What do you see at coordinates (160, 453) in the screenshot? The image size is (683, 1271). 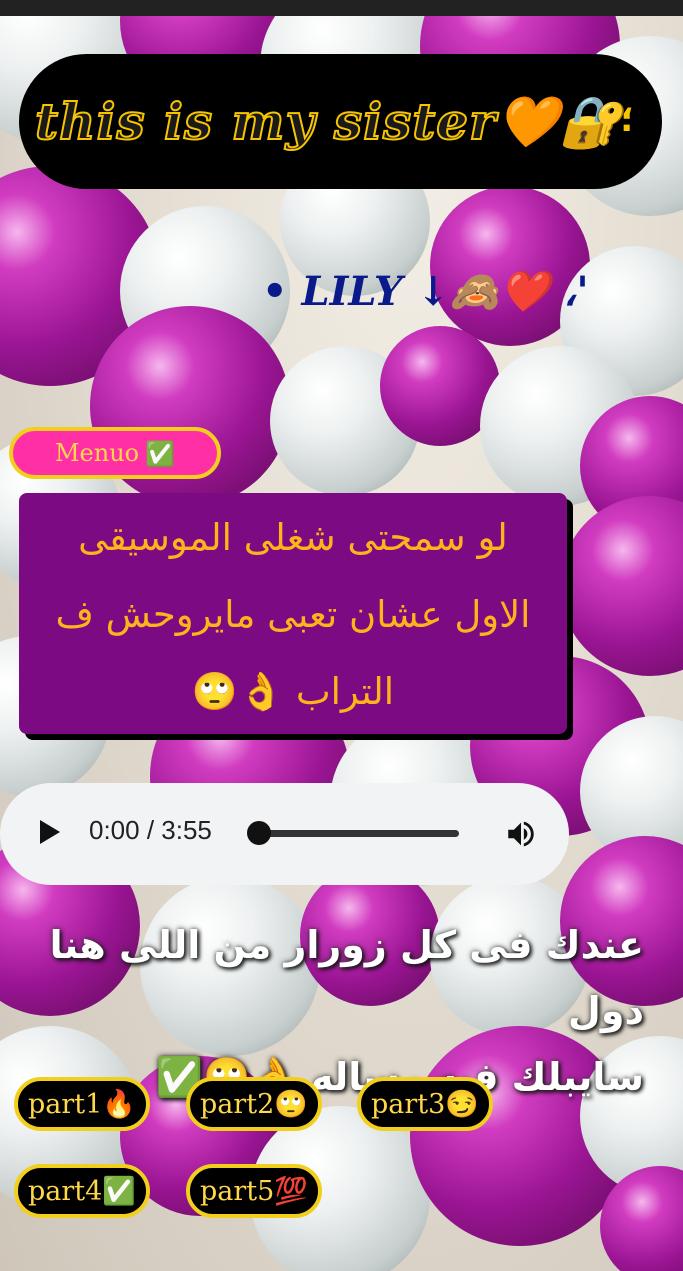 I see `checkmark-icon: ✅` at bounding box center [160, 453].